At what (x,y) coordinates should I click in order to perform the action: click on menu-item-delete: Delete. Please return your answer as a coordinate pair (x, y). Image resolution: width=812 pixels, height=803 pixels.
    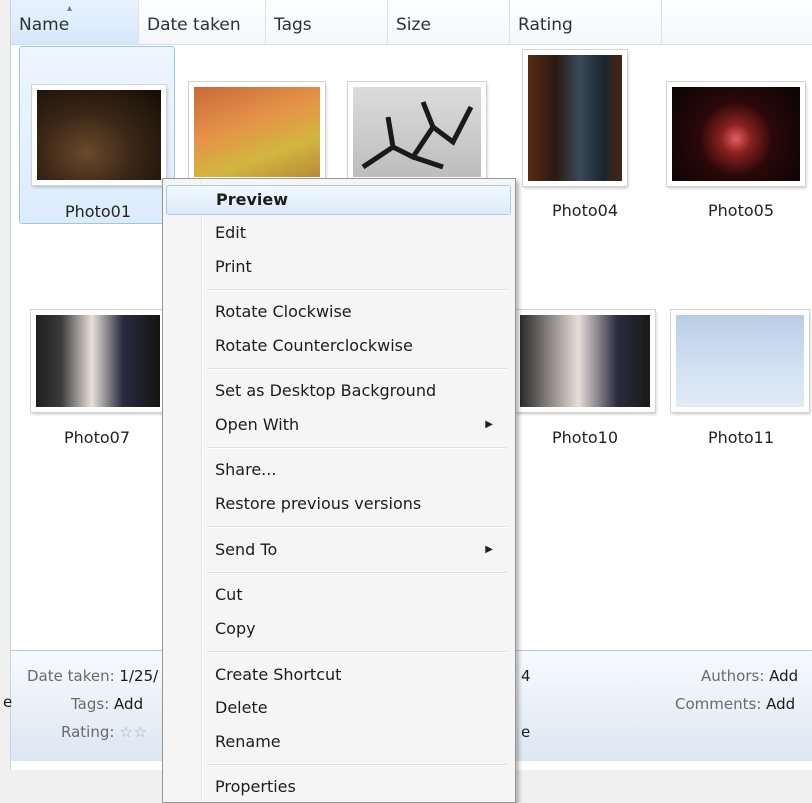
    Looking at the image, I should click on (338, 708).